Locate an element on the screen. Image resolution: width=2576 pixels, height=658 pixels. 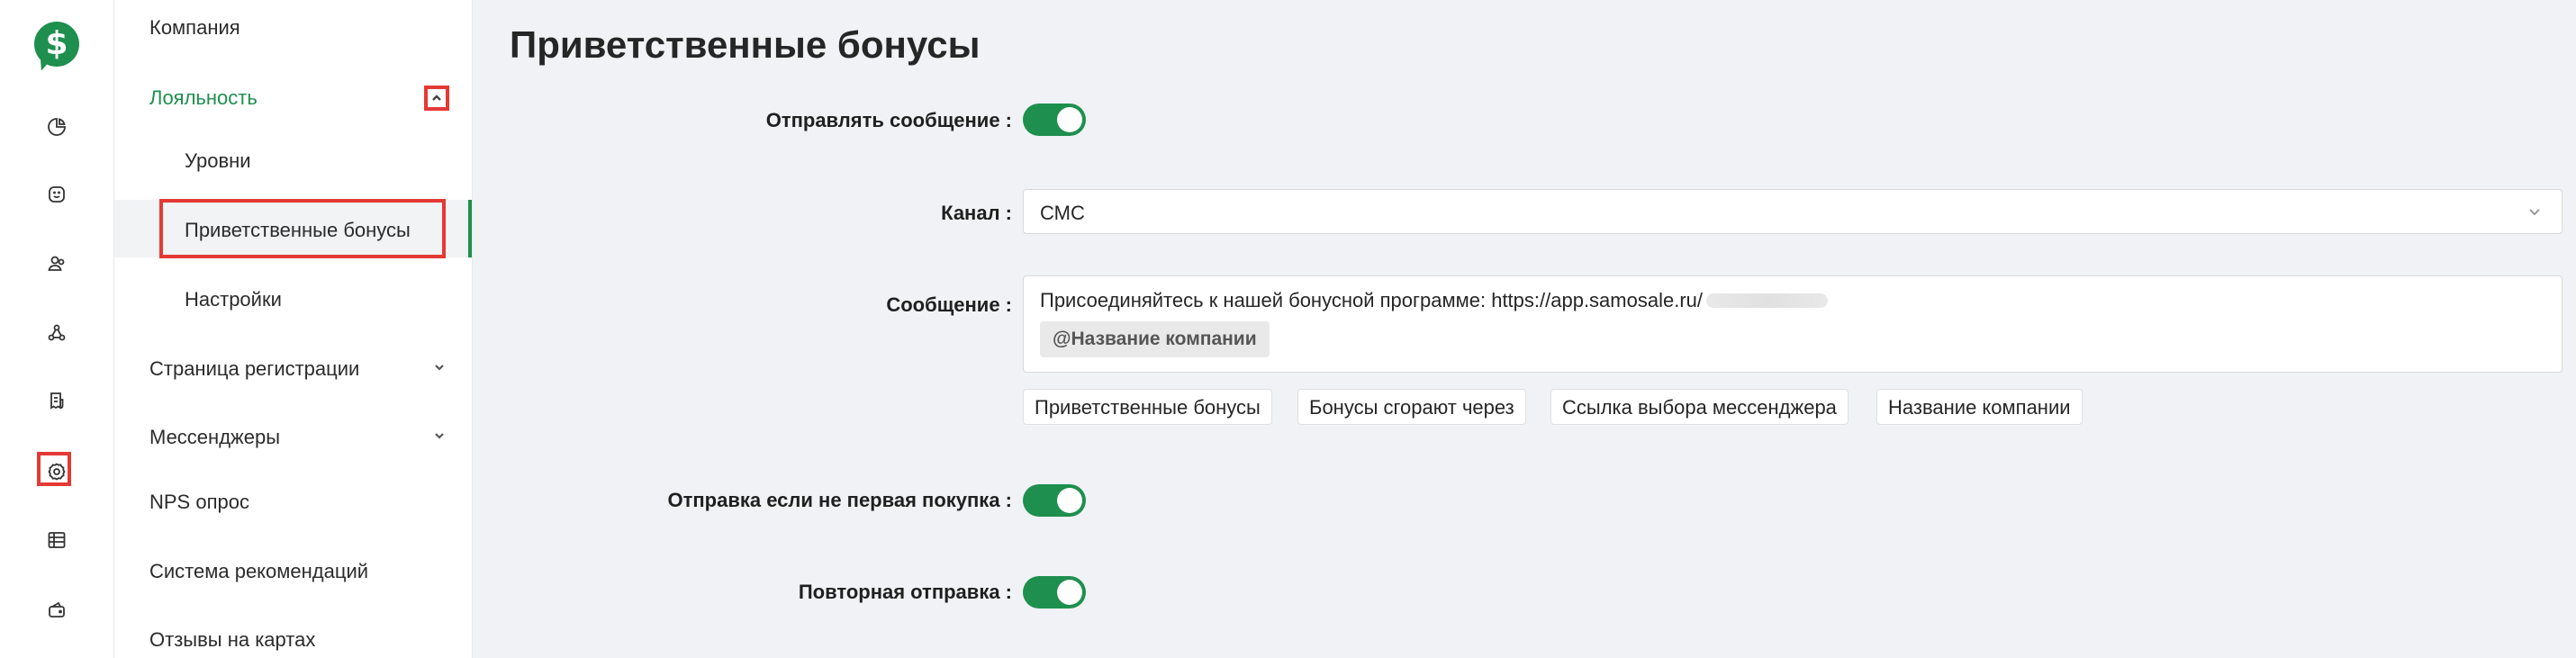
company-name-mention: @Название компании is located at coordinates (1155, 339).